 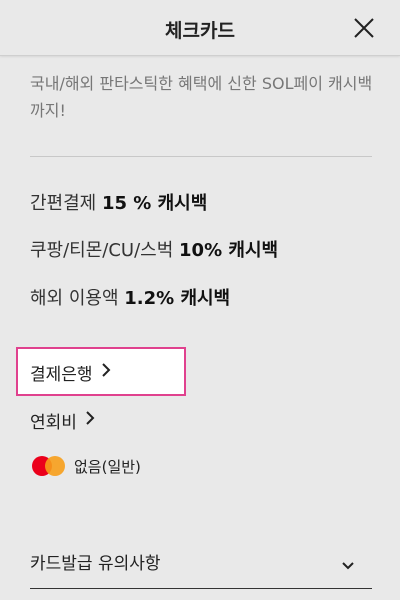 I want to click on benefit-item: 해외 이용액 1.2% 캐시백, so click(x=130, y=297).